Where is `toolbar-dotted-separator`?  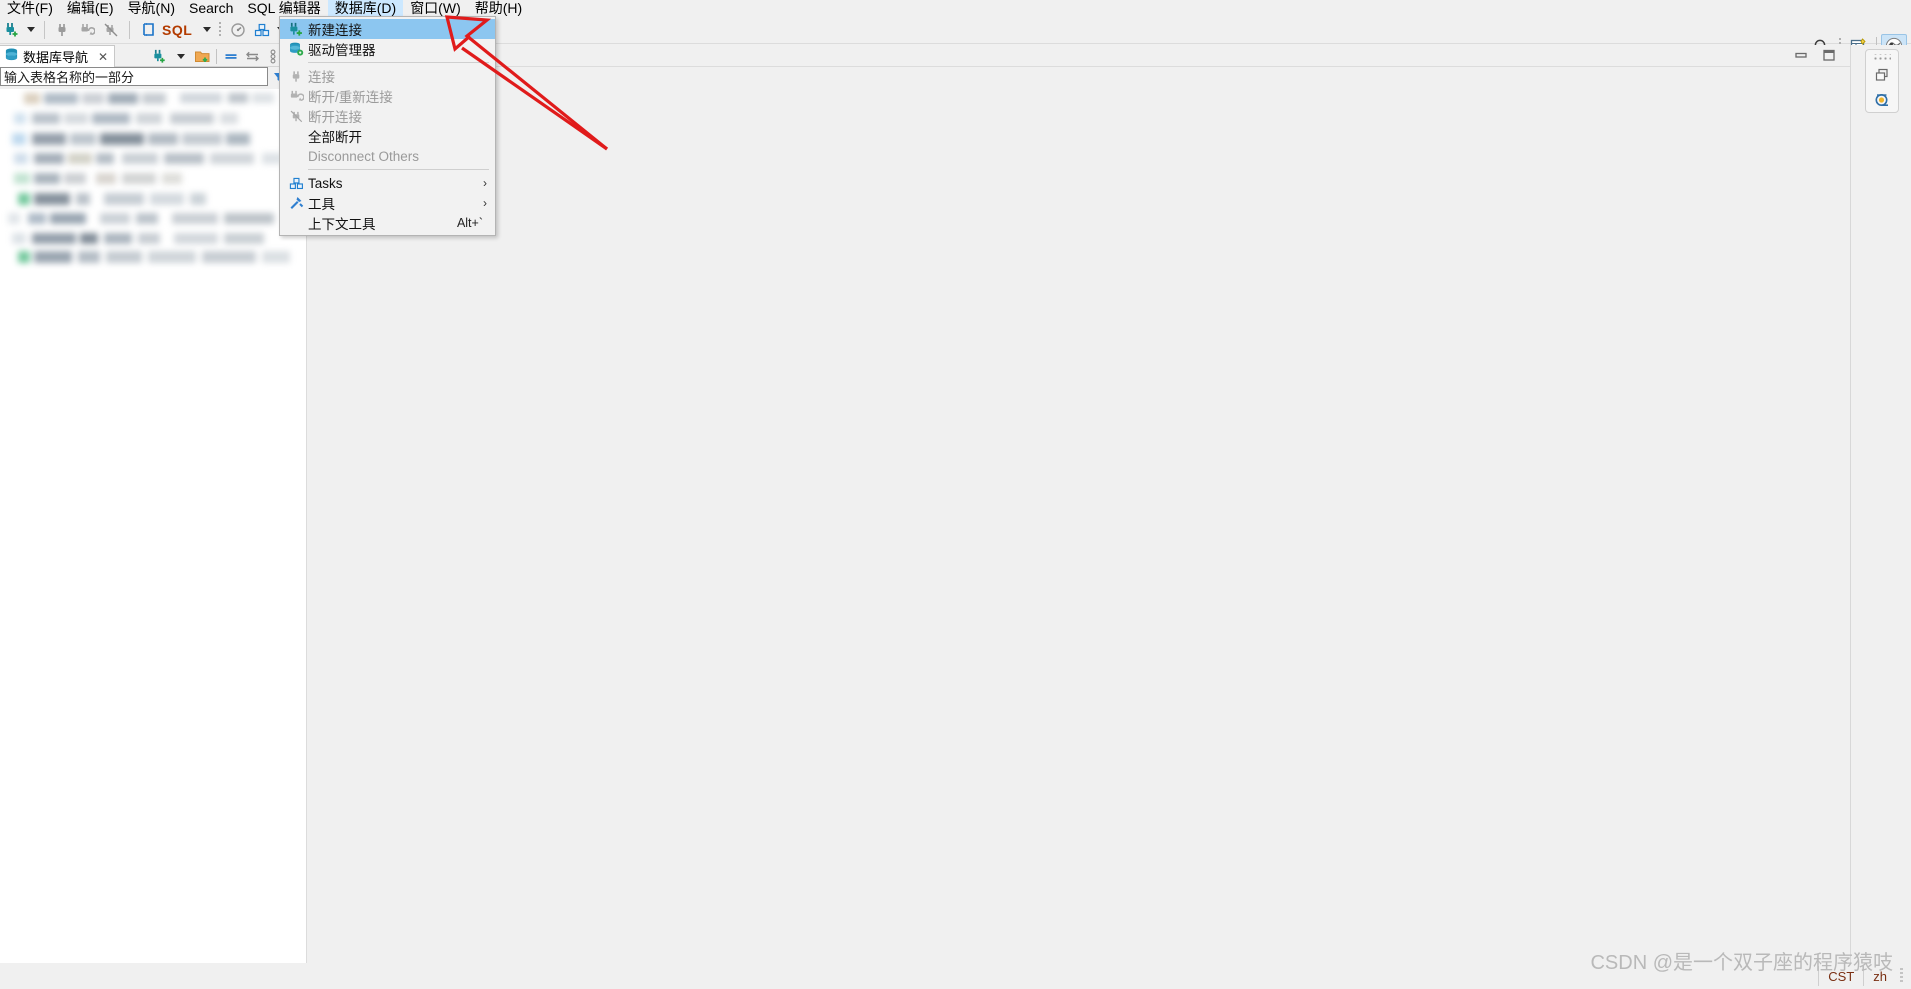
toolbar-dotted-separator is located at coordinates (220, 29).